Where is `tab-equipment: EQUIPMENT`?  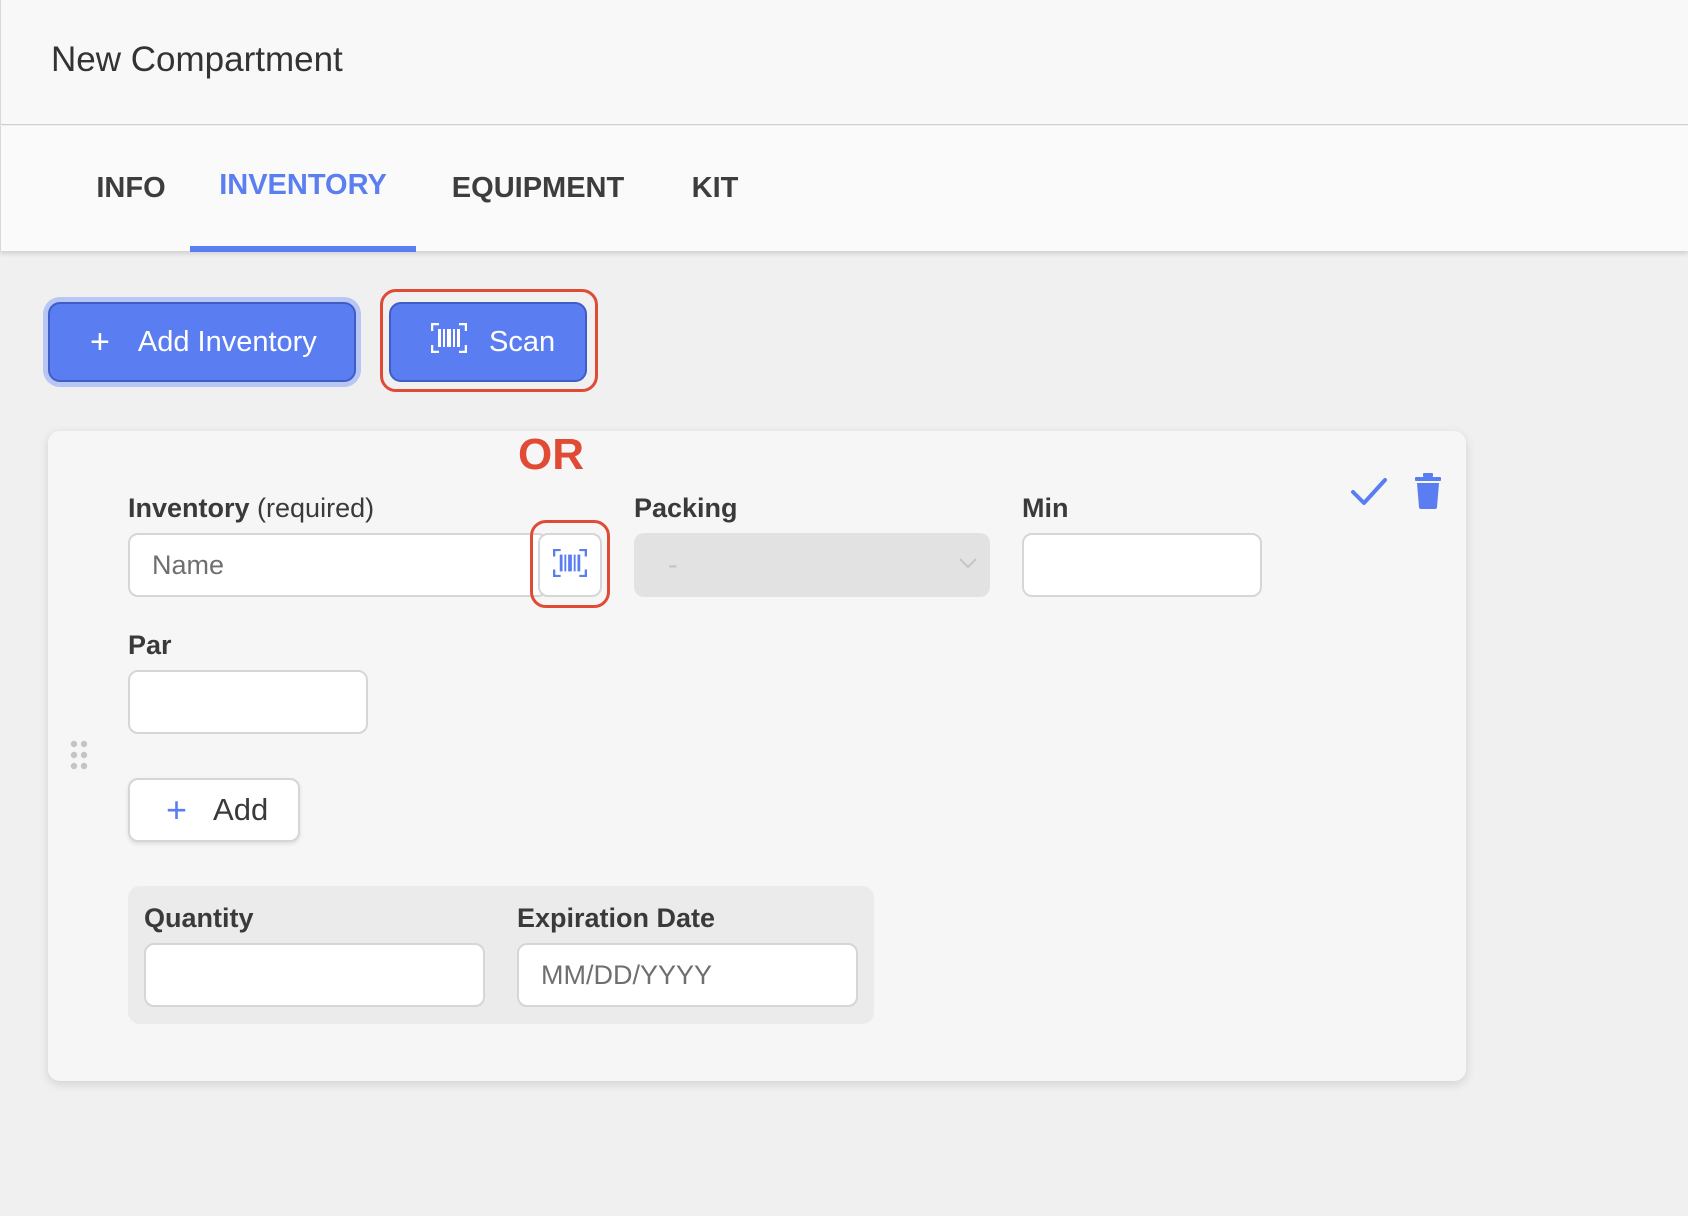 tab-equipment: EQUIPMENT is located at coordinates (538, 188).